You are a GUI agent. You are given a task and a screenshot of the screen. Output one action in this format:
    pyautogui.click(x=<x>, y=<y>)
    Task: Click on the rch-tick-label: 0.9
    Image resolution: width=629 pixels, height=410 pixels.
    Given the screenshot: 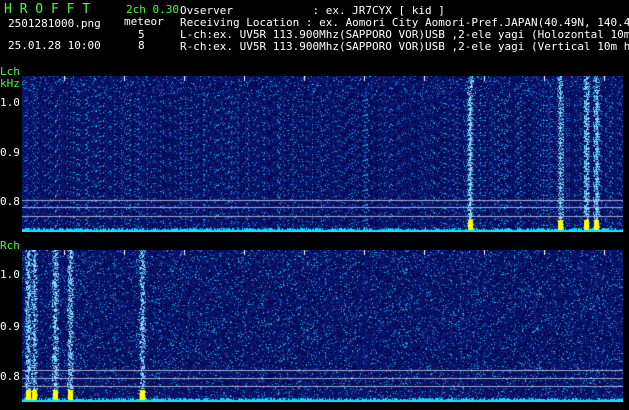 What is the action you would take?
    pyautogui.click(x=10, y=326)
    